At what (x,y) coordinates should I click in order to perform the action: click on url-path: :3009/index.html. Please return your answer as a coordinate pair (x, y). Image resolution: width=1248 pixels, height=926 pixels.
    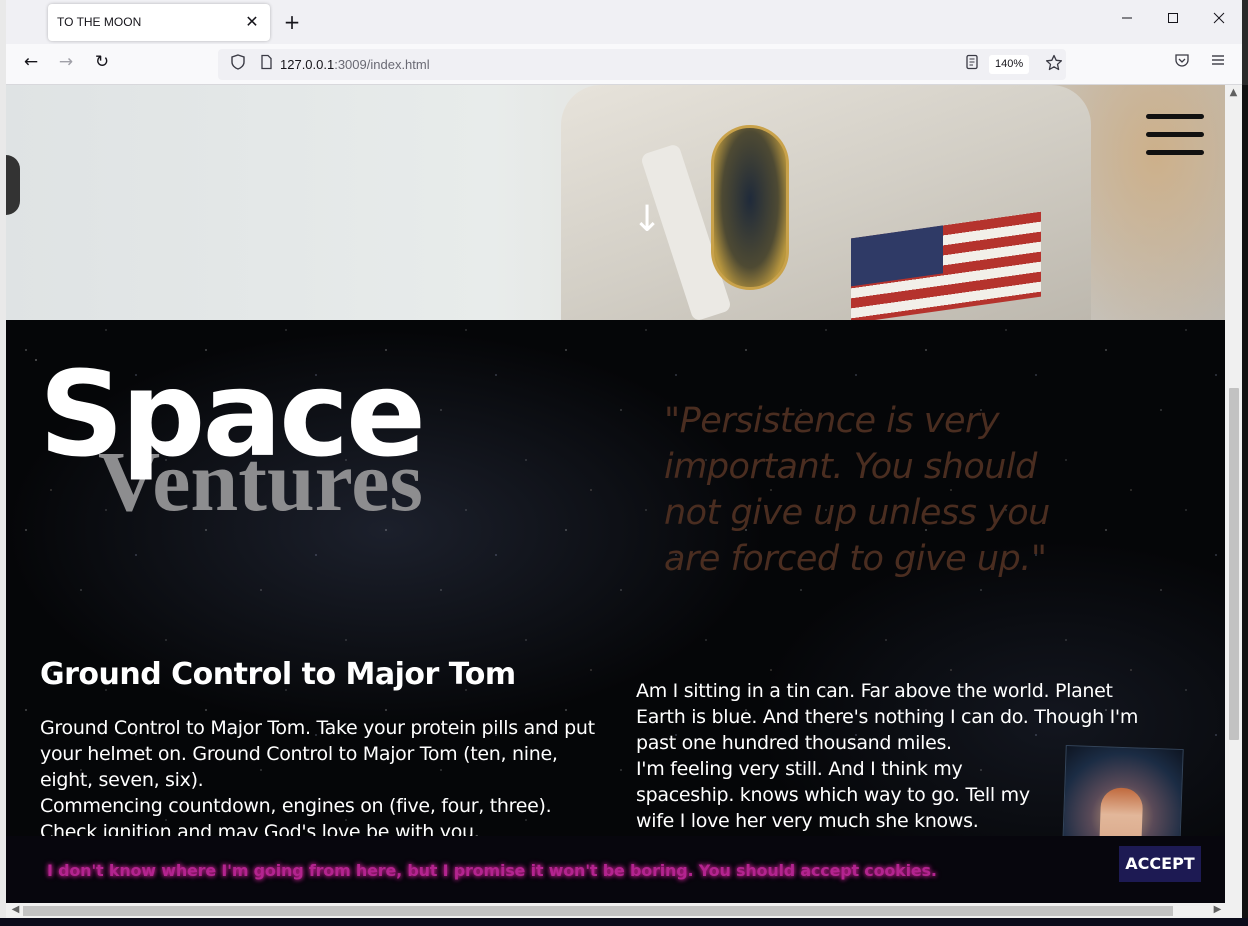
    Looking at the image, I should click on (382, 64).